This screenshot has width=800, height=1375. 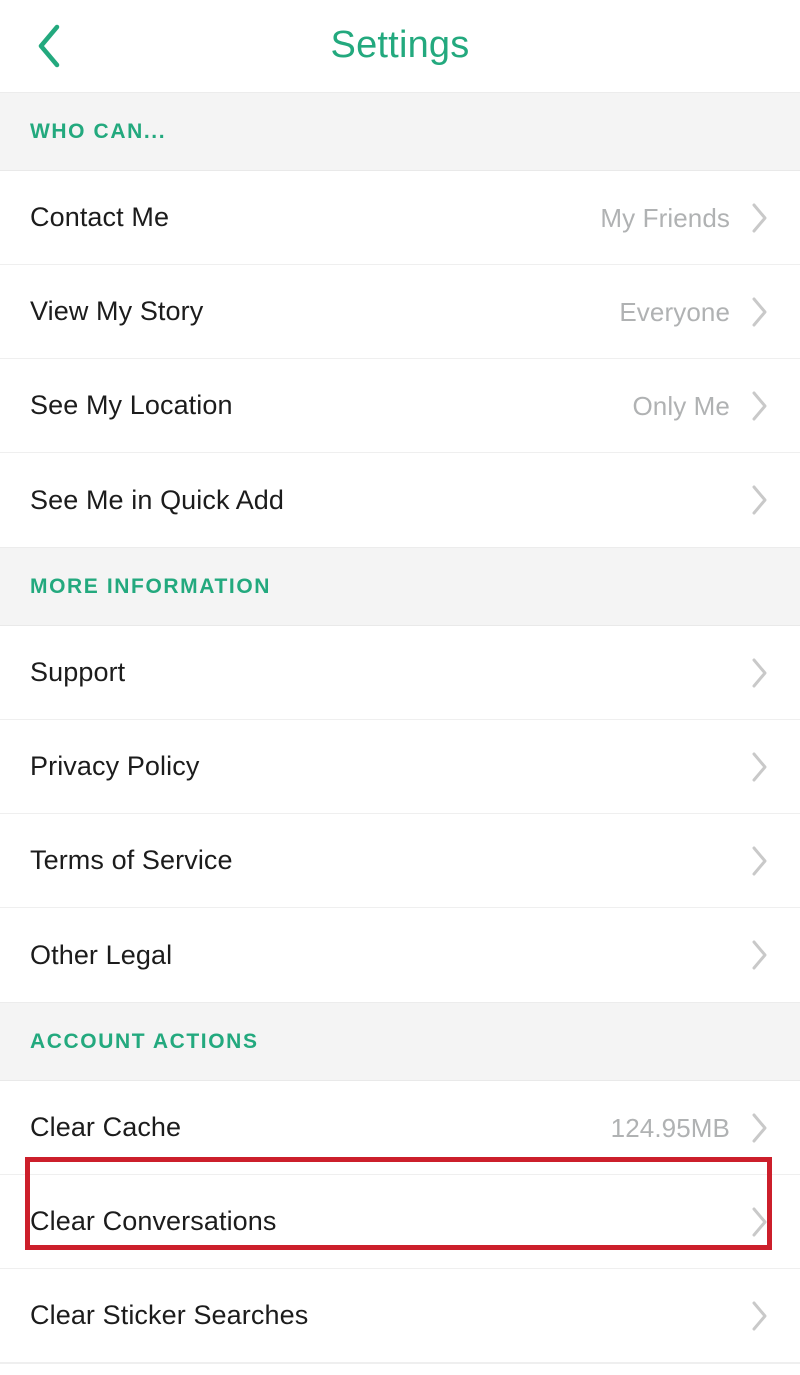 What do you see at coordinates (674, 311) in the screenshot?
I see `row-value: Everyone` at bounding box center [674, 311].